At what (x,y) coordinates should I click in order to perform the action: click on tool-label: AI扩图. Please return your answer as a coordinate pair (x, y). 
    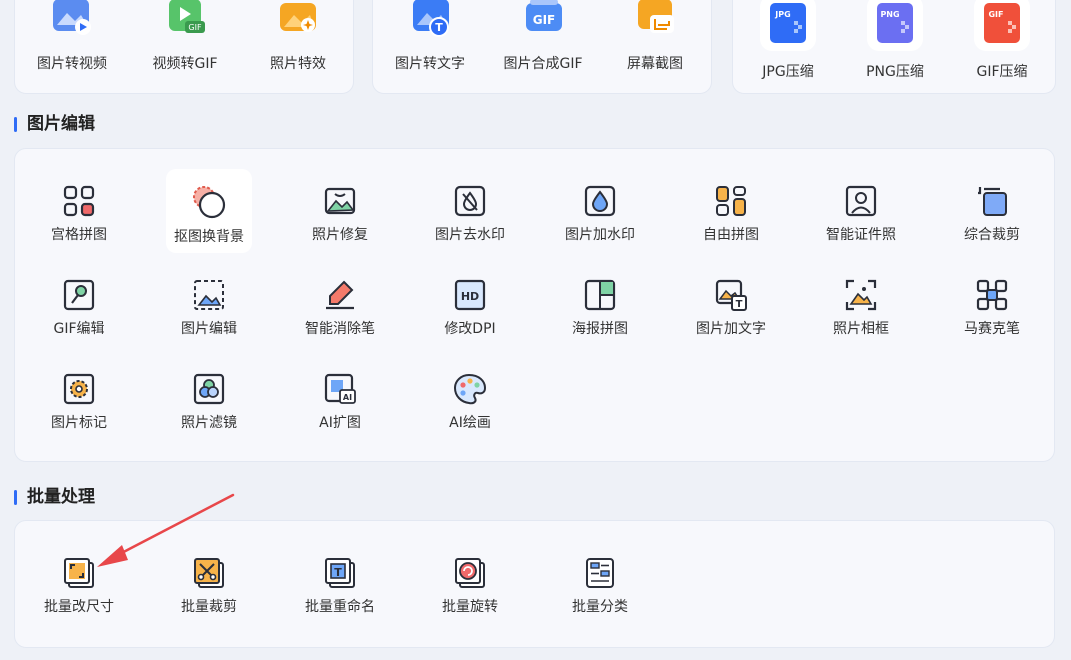
    Looking at the image, I should click on (340, 423).